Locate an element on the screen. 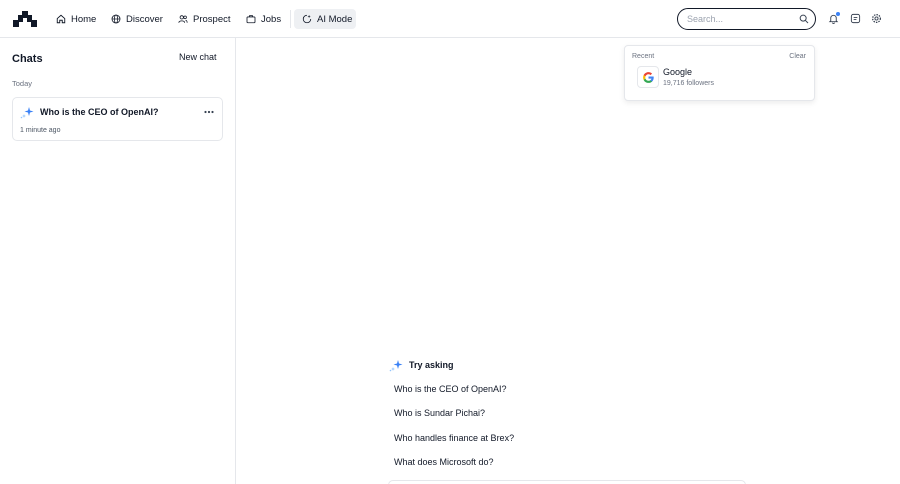  recent-label: Recent is located at coordinates (643, 56).